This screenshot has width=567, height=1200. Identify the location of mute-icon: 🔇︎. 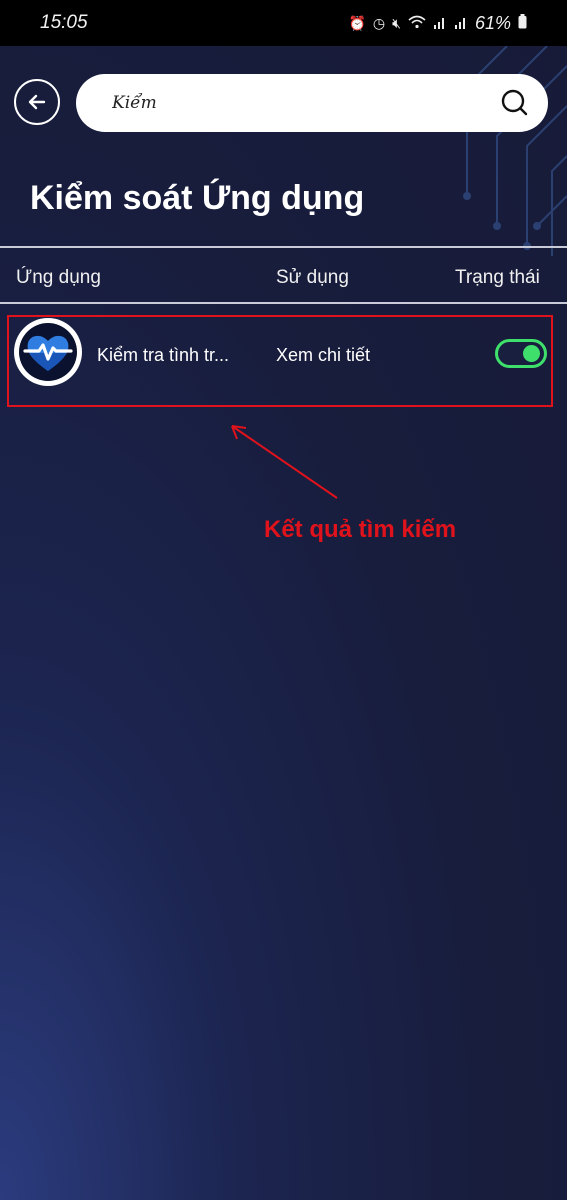
(396, 22).